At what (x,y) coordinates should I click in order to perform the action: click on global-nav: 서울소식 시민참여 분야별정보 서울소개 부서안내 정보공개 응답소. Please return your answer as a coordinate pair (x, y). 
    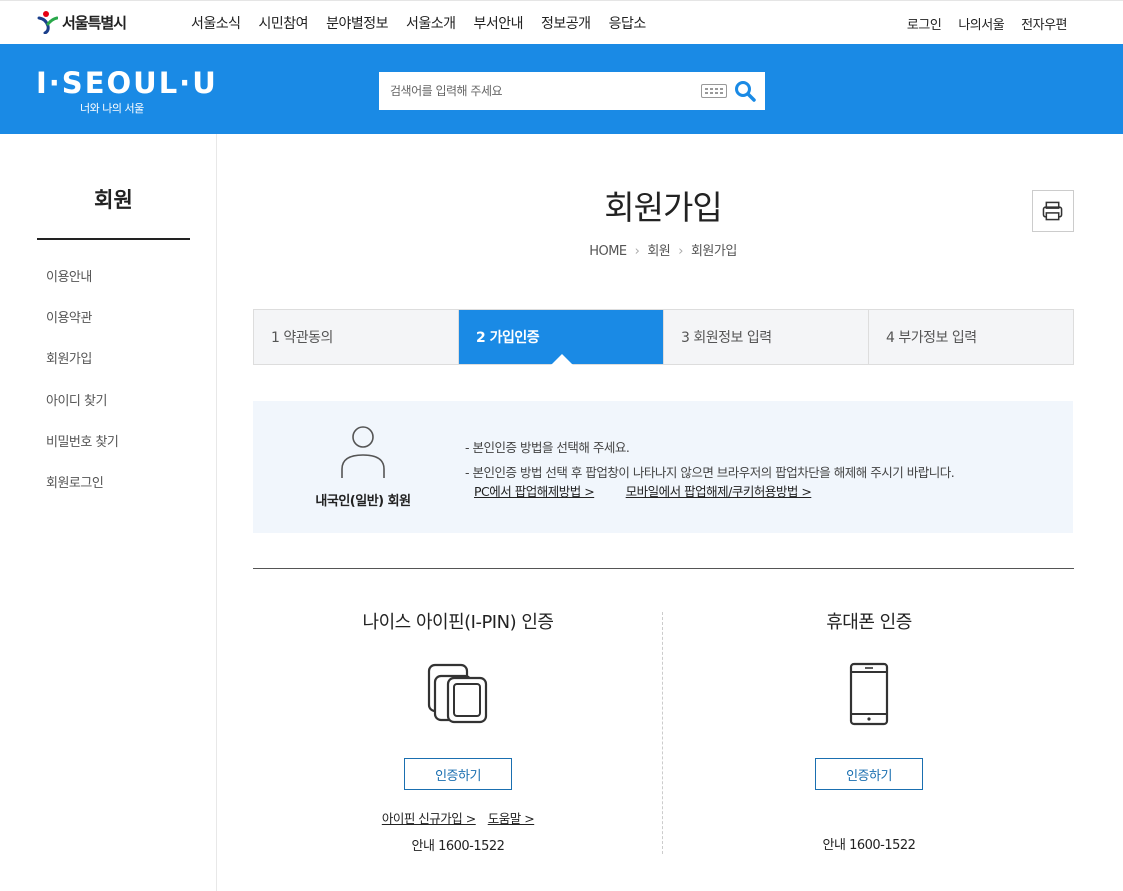
    Looking at the image, I should click on (418, 23).